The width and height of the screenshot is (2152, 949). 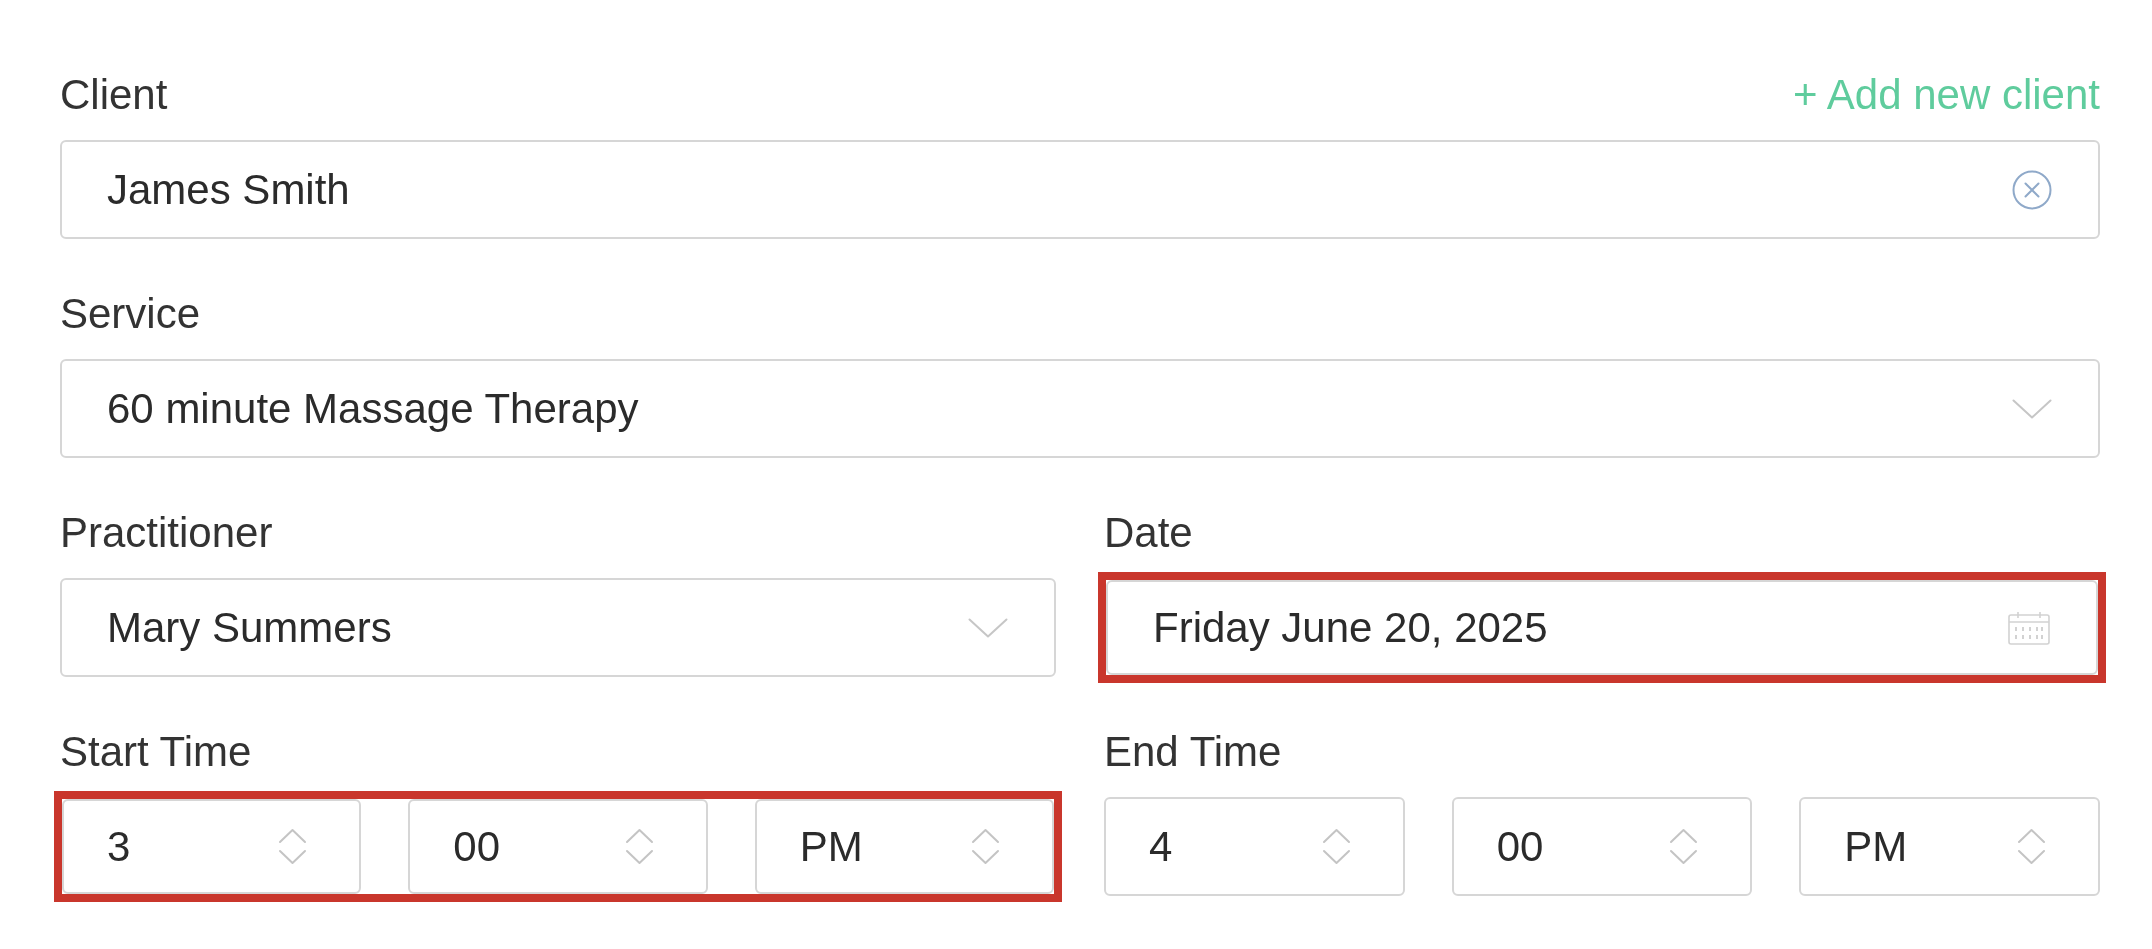 I want to click on field-label: Start Time, so click(x=156, y=752).